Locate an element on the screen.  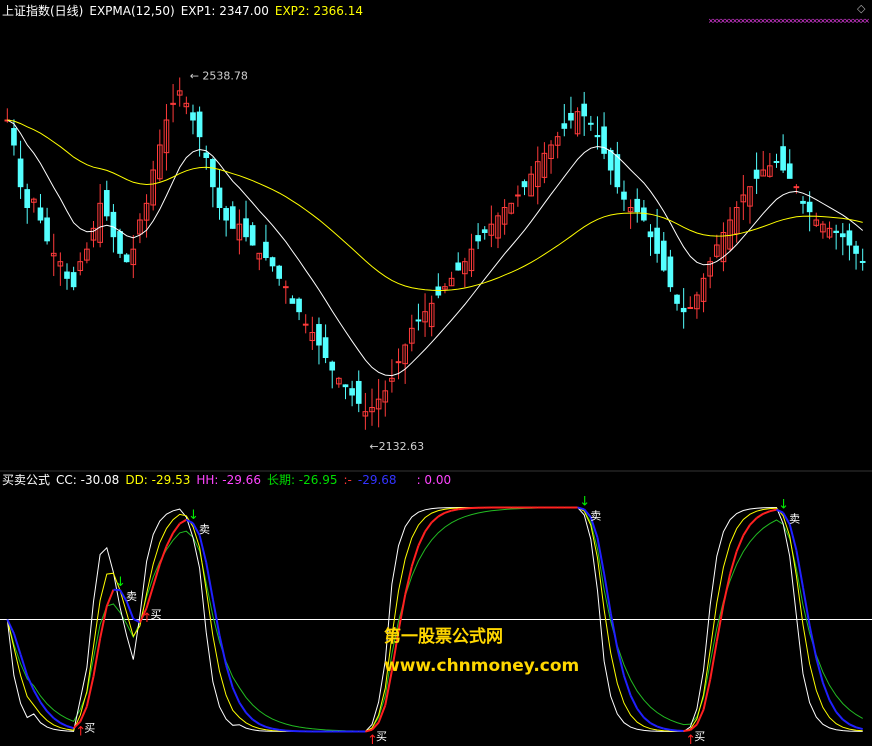
v-value: -29.68 is located at coordinates (377, 480).